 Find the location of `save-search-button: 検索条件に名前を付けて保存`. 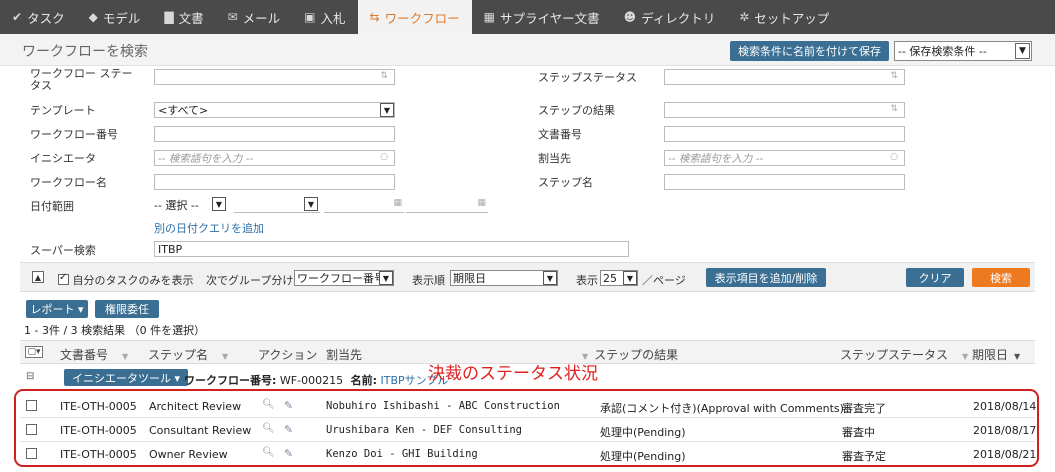

save-search-button: 検索条件に名前を付けて保存 is located at coordinates (809, 51).